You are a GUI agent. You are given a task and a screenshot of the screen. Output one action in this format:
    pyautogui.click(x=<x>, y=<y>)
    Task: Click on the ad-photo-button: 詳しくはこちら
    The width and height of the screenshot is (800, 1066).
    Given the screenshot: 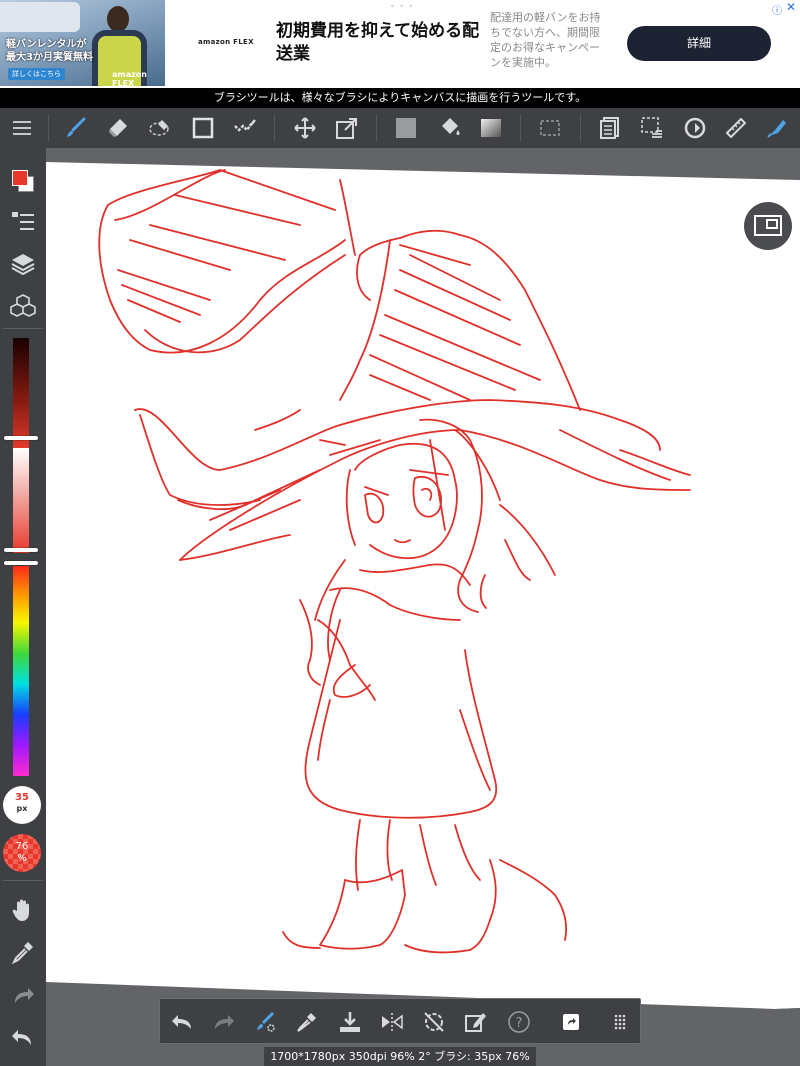 What is the action you would take?
    pyautogui.click(x=36, y=74)
    